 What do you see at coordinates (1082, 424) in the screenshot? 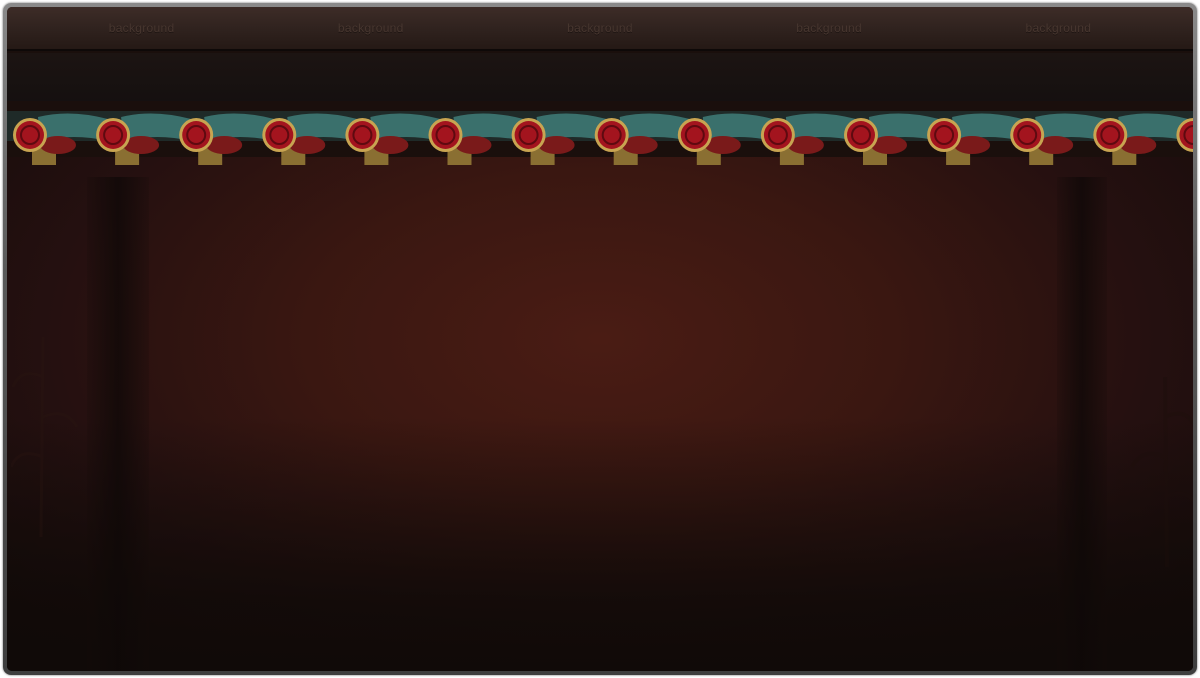
I see `right-pillar` at bounding box center [1082, 424].